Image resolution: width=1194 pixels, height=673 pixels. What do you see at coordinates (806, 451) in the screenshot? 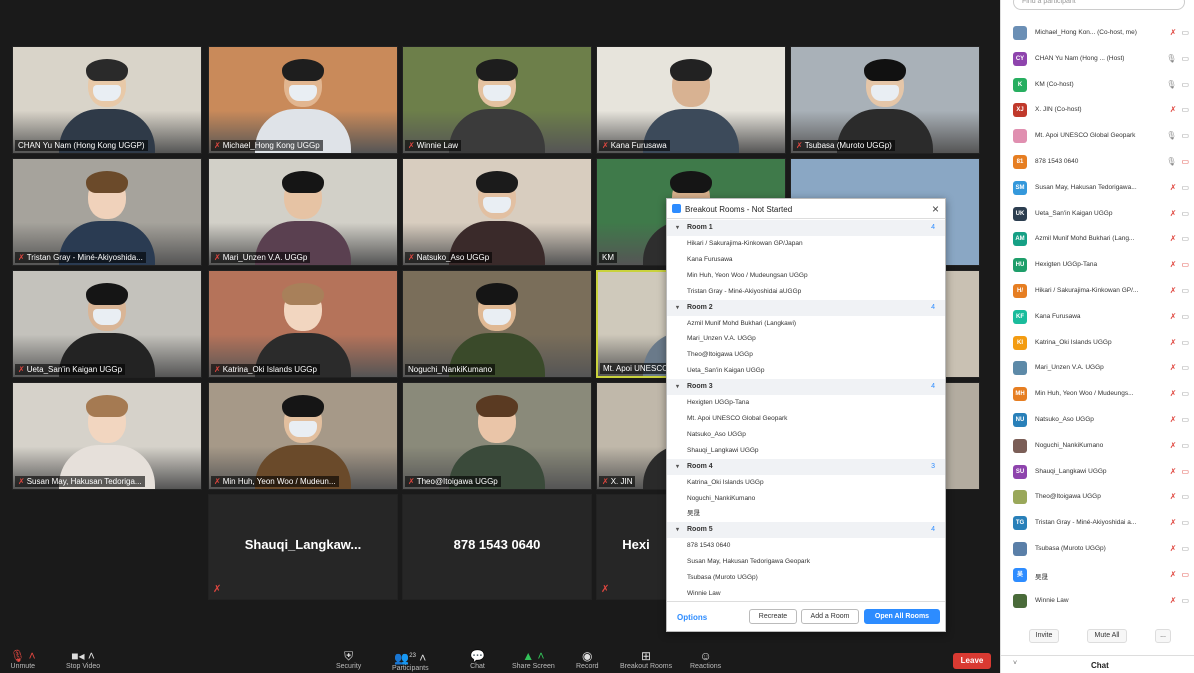
I see `room-member: Shauqi_Langkawi UGGp` at bounding box center [806, 451].